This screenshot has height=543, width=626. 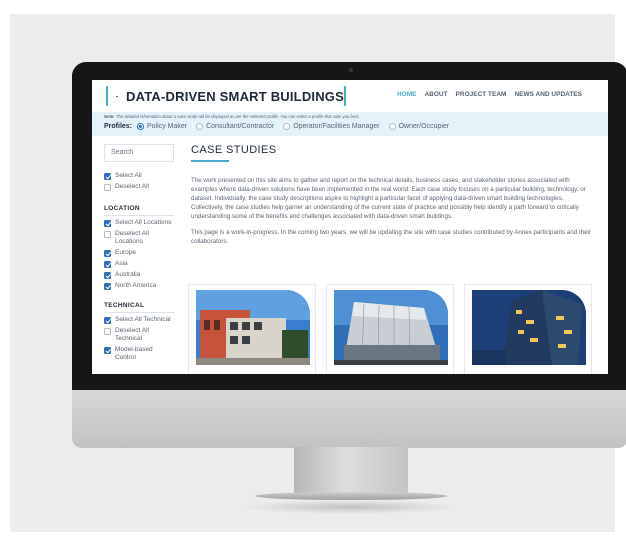 I want to click on nav-news-and-updates: NEWS AND UPDATES, so click(x=548, y=94).